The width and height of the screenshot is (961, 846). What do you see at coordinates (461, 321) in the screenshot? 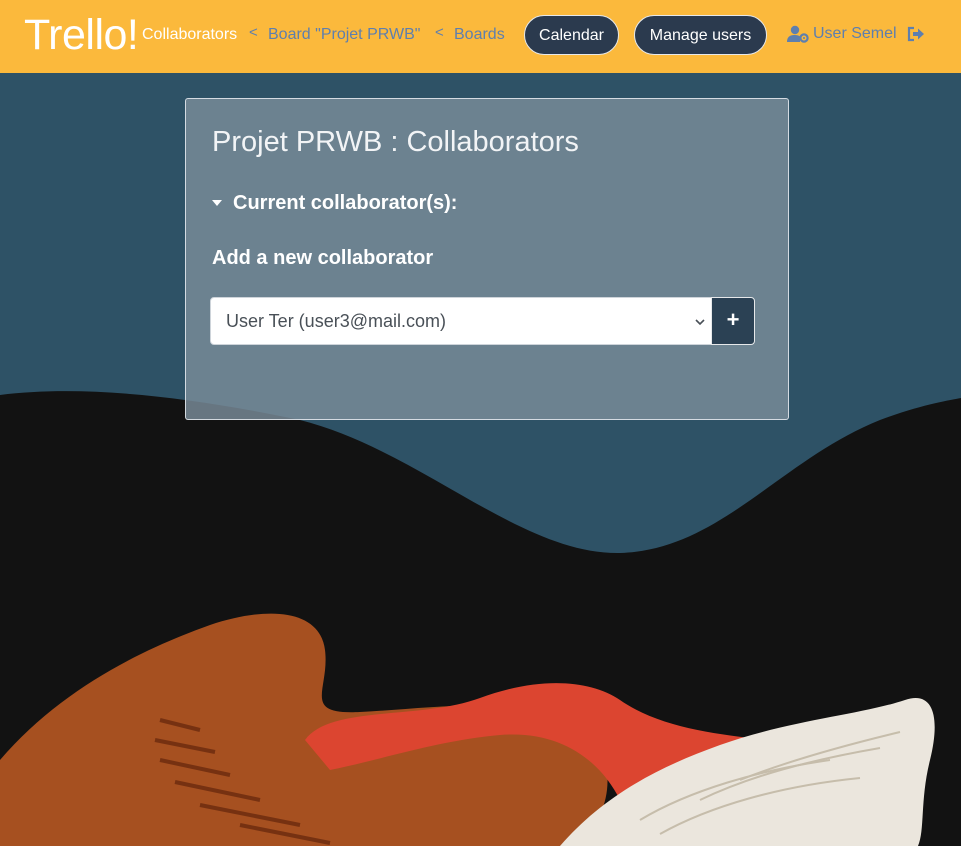
I see `collaborator-select: User Ter (user3@mail.com)` at bounding box center [461, 321].